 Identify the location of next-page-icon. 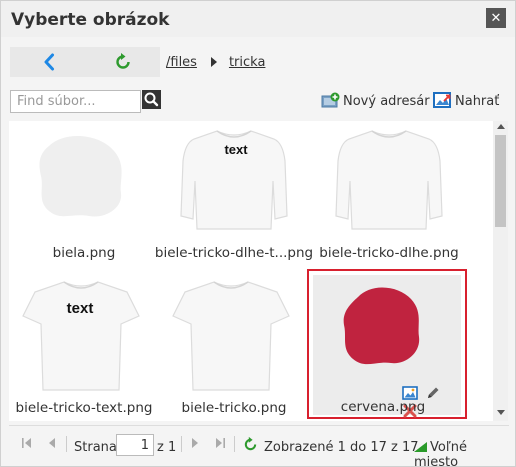
(195, 443).